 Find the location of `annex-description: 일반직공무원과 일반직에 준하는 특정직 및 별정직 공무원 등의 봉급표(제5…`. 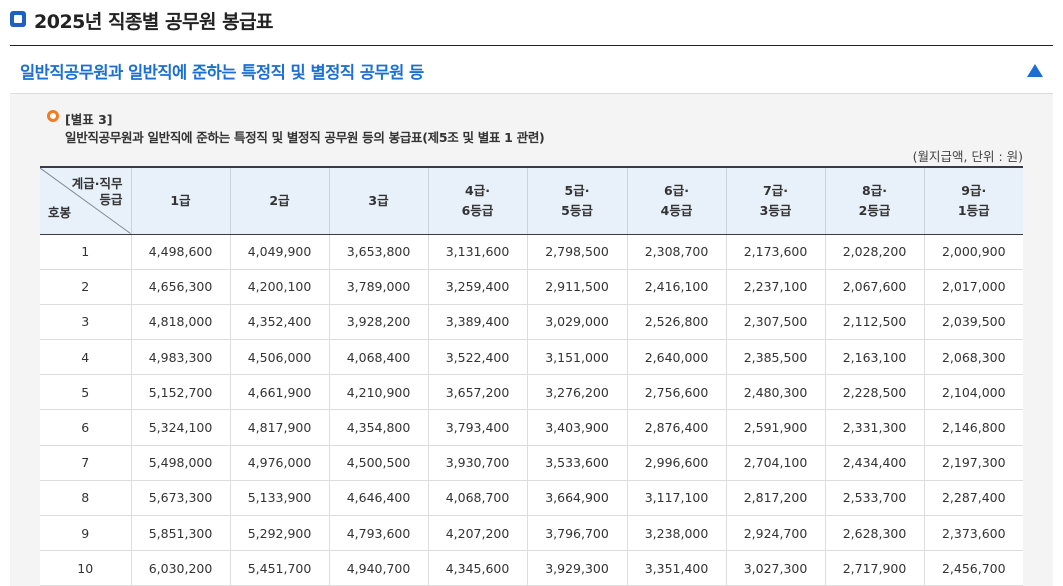

annex-description: 일반직공무원과 일반직에 준하는 특정직 및 별정직 공무원 등의 봉급표(제5… is located at coordinates (305, 137).